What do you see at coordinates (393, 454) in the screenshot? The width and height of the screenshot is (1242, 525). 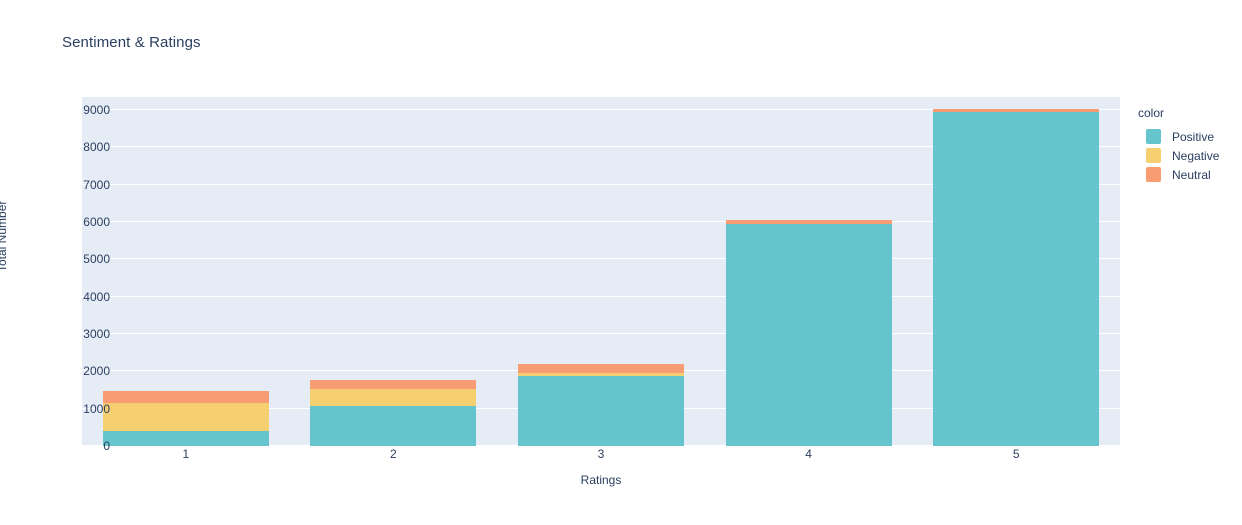 I see `x-tick-label: 2` at bounding box center [393, 454].